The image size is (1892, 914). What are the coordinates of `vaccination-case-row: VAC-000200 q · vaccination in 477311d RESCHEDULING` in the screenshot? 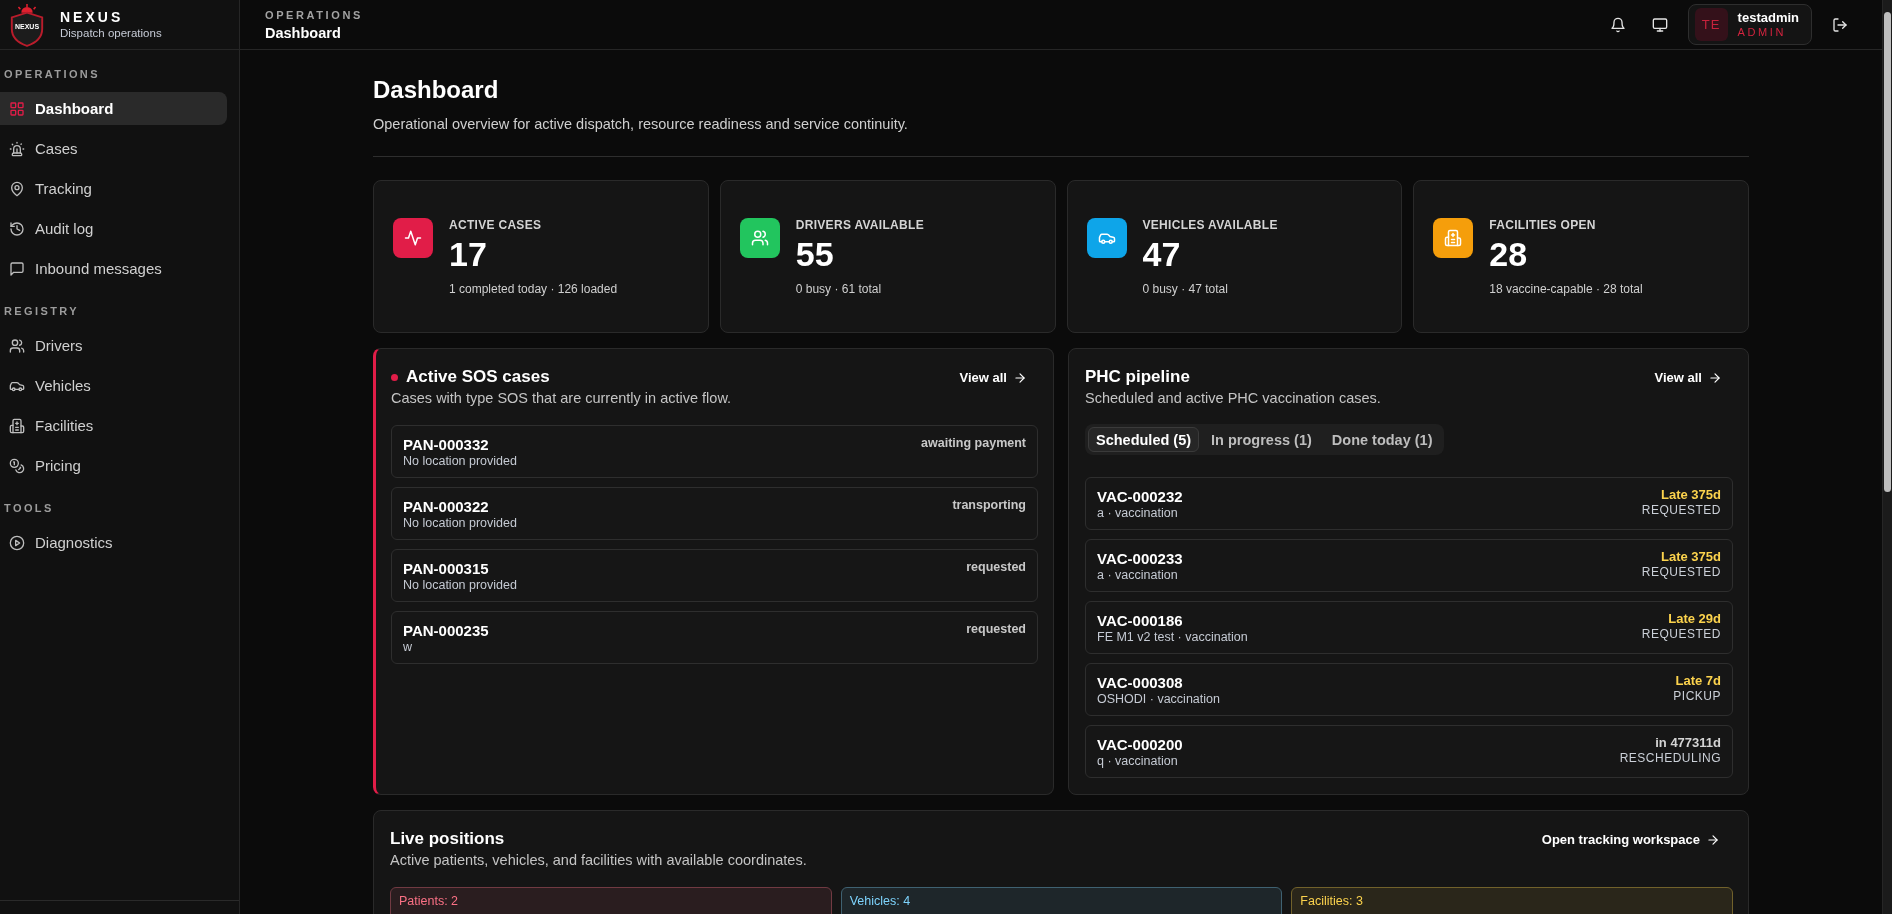 It's located at (1409, 751).